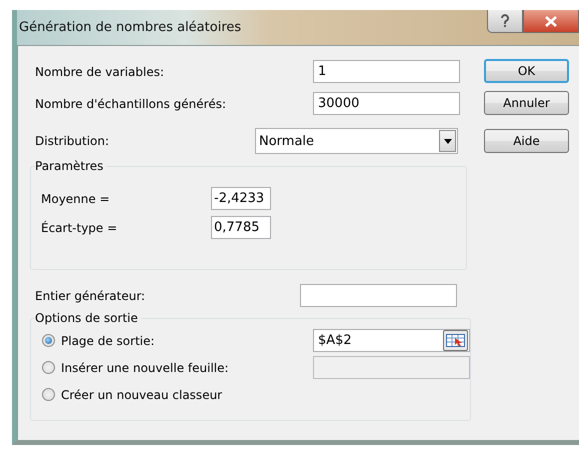 The width and height of the screenshot is (579, 453). I want to click on field-label: Moyenne =, so click(76, 199).